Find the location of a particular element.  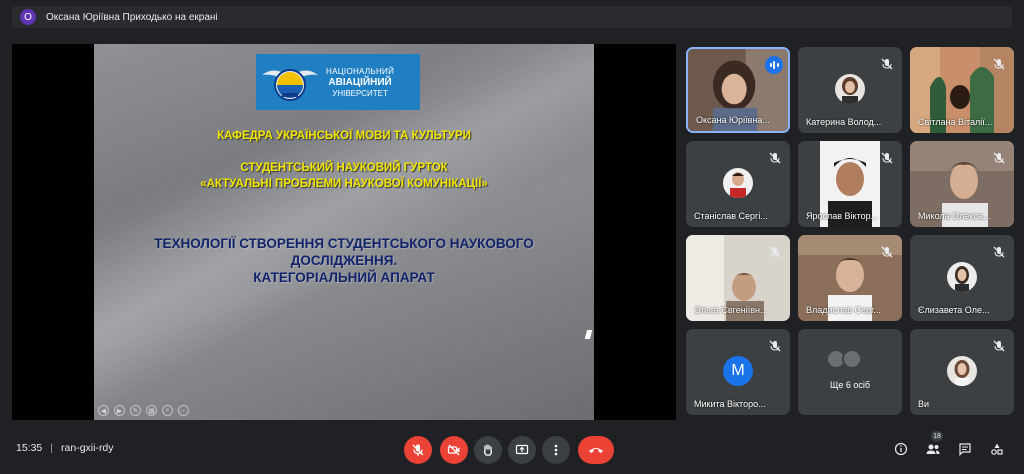

prev-slide-icon: ◀ is located at coordinates (103, 410).